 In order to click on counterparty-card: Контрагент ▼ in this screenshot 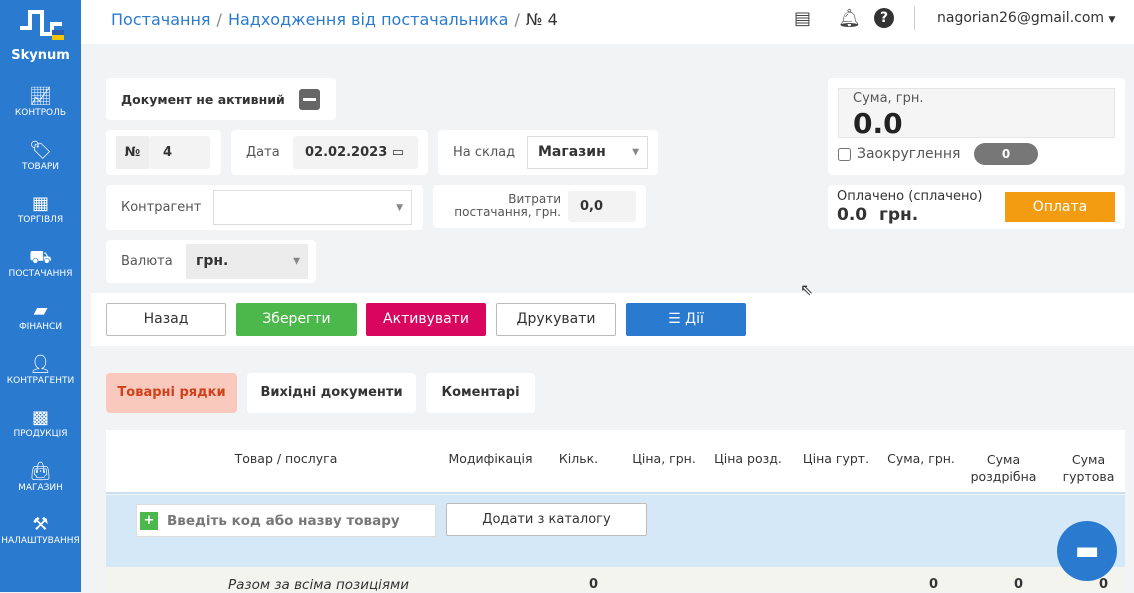, I will do `click(264, 207)`.